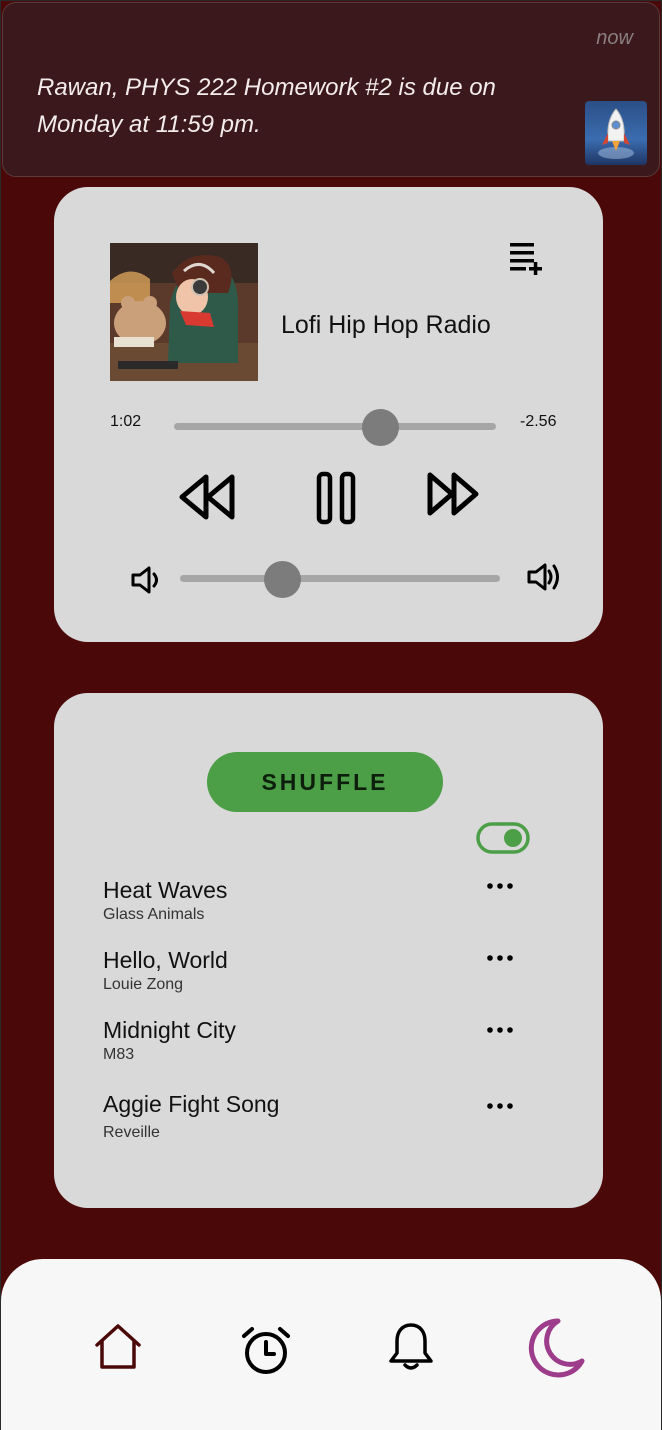 The height and width of the screenshot is (1430, 662). I want to click on shuffle-toggle, so click(503, 838).